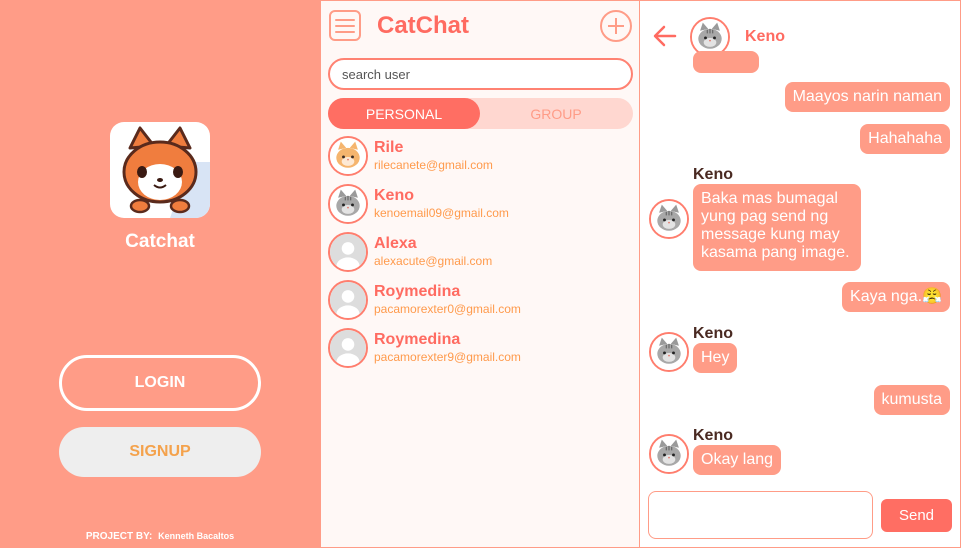 The height and width of the screenshot is (548, 961). Describe the element at coordinates (480, 301) in the screenshot. I see `contact-item: Roymedina pacamorexter0@gmail.com` at that location.